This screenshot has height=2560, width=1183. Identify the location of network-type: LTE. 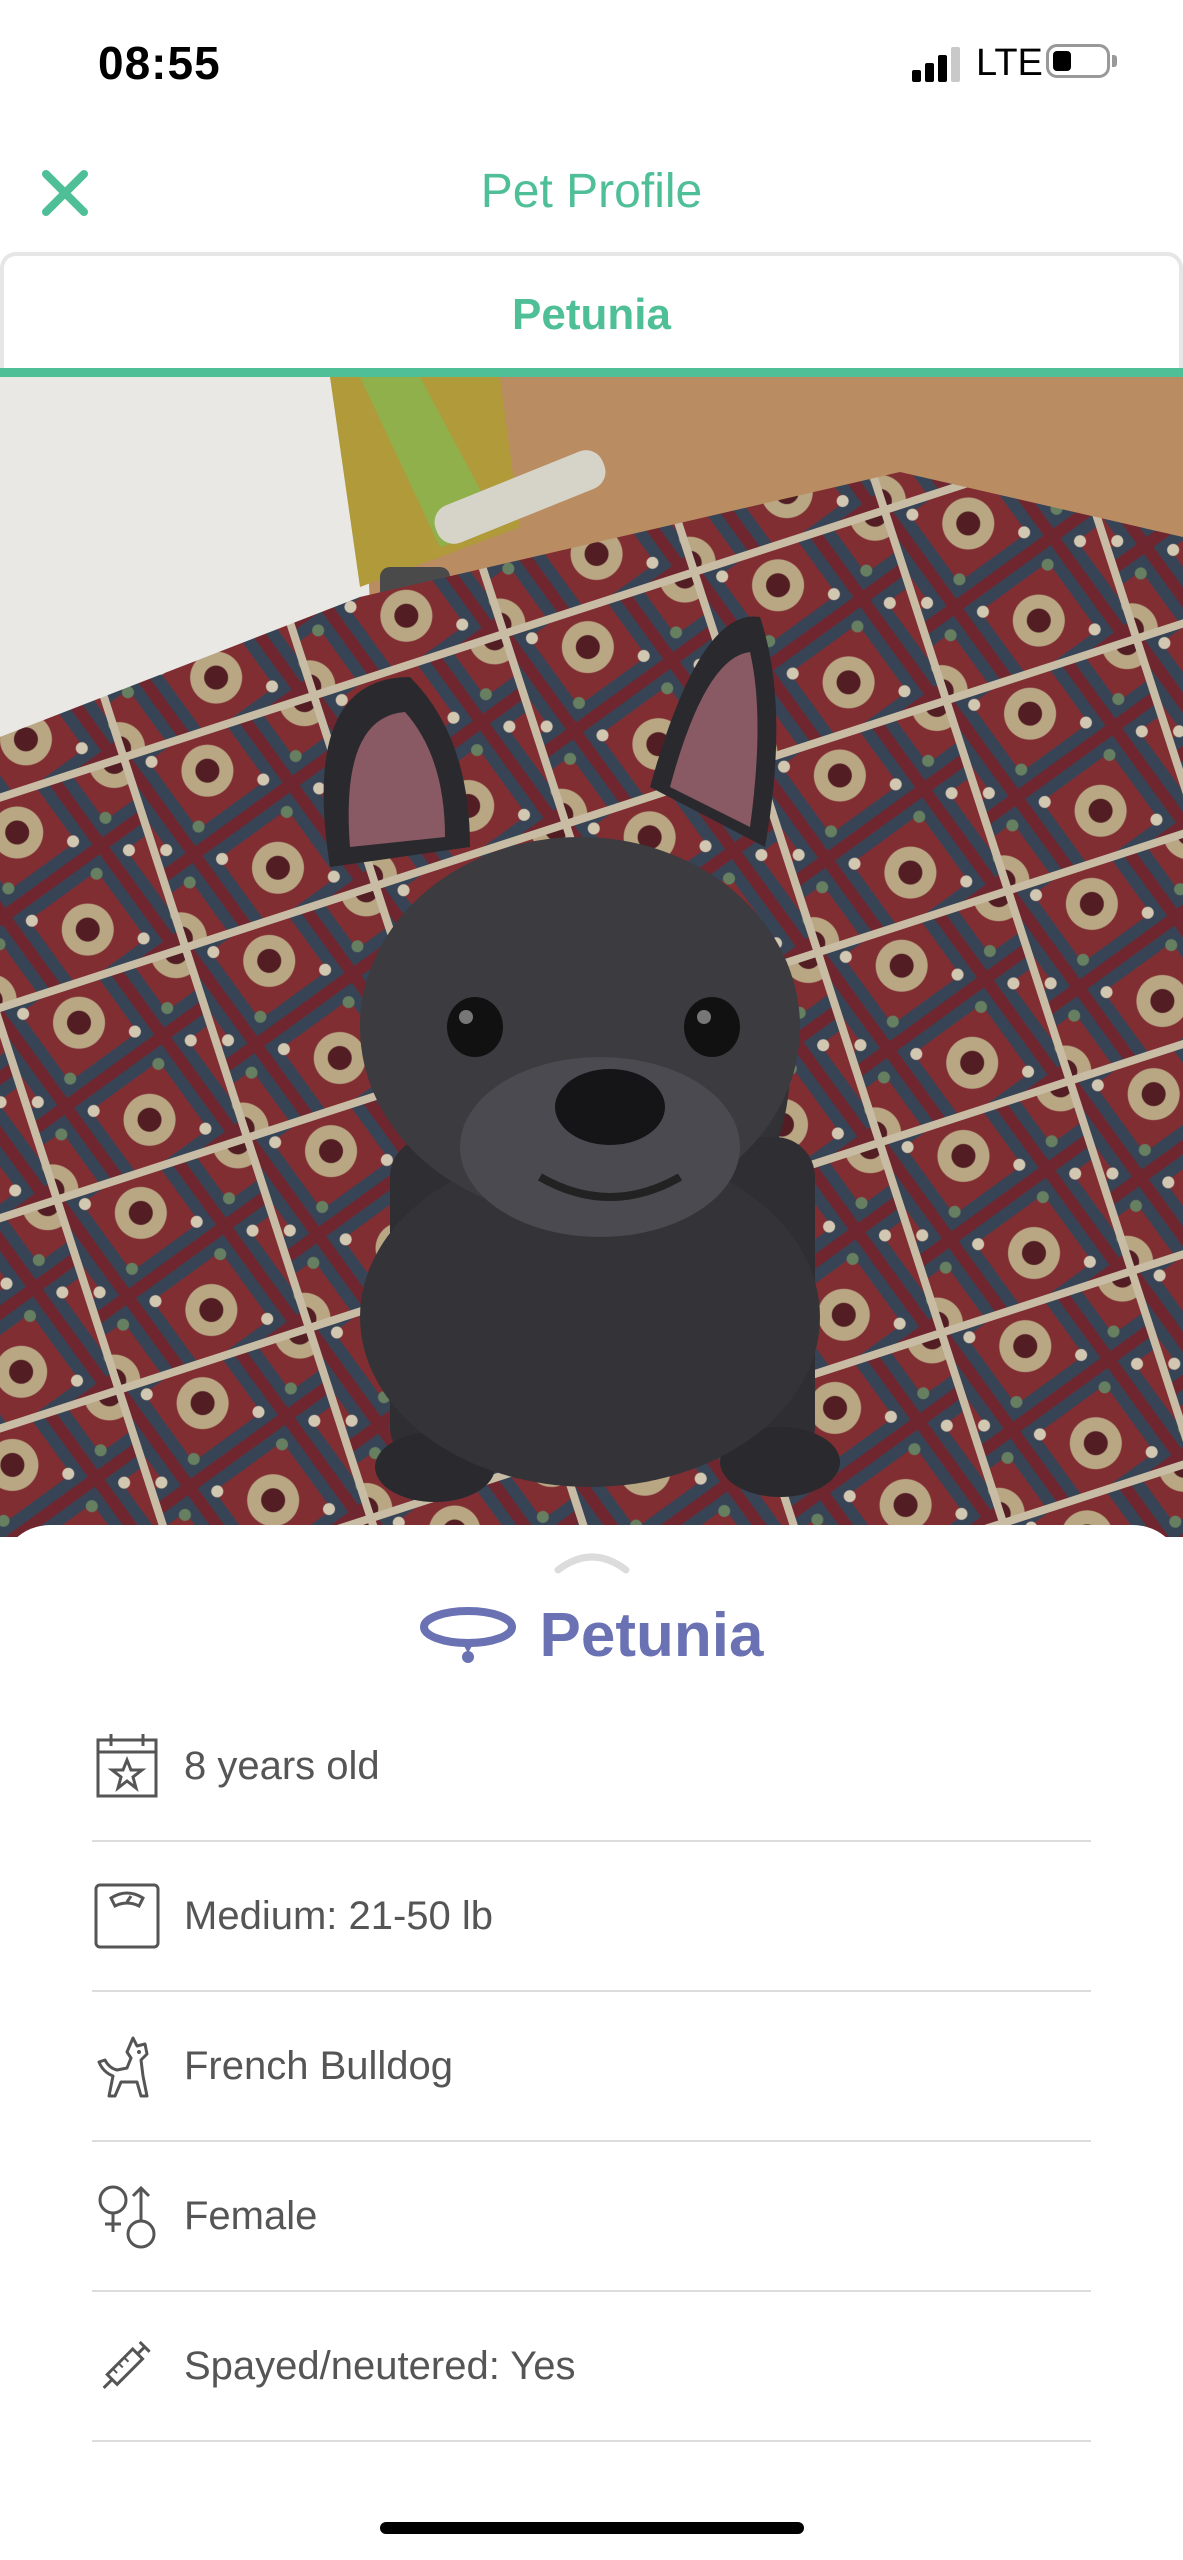
(1009, 63).